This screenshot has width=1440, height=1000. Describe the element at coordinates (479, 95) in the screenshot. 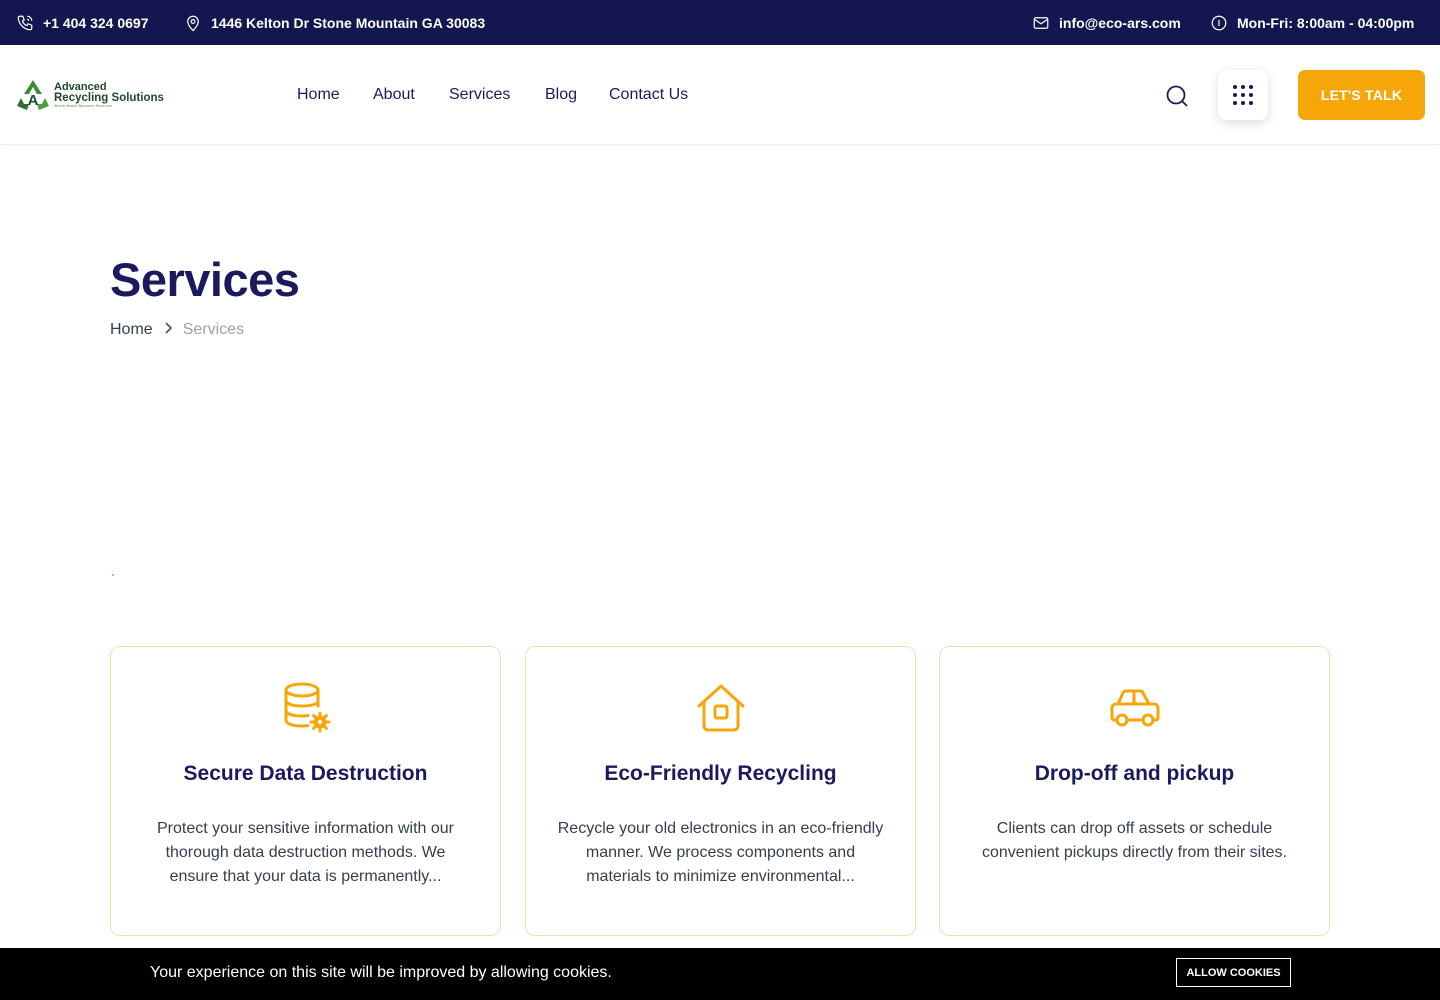

I see `nav-services: Services` at that location.